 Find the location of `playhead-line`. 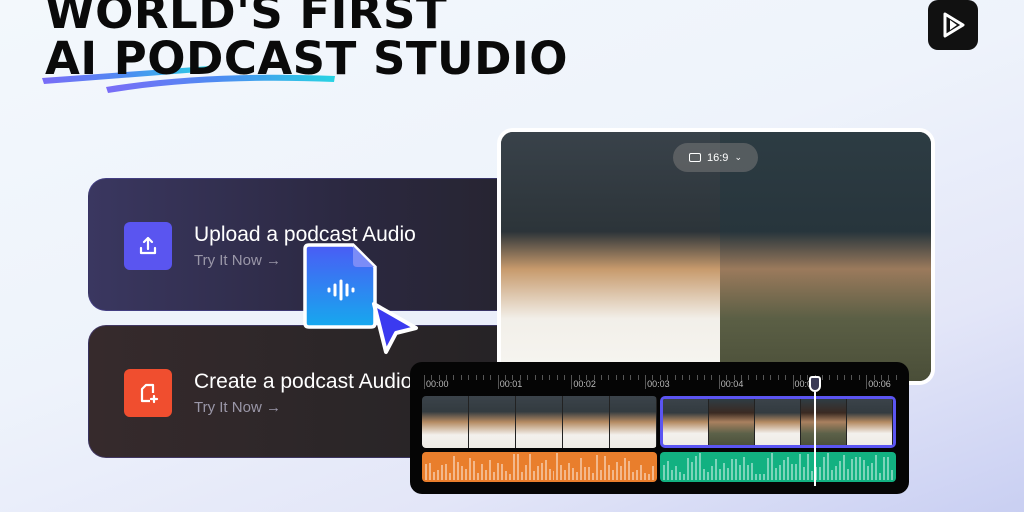

playhead-line is located at coordinates (814, 439).